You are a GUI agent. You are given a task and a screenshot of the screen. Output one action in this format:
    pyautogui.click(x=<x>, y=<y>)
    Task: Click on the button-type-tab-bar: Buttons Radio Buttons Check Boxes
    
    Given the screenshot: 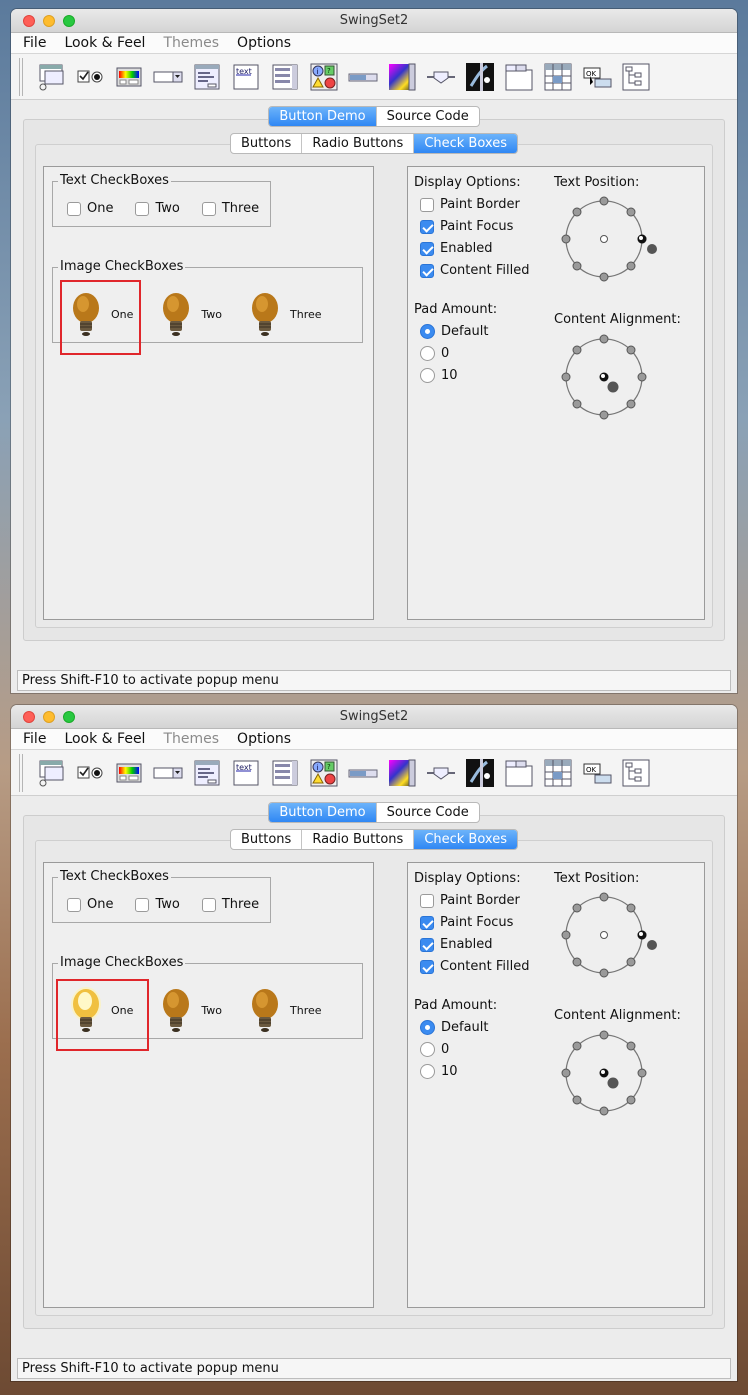 What is the action you would take?
    pyautogui.click(x=374, y=839)
    